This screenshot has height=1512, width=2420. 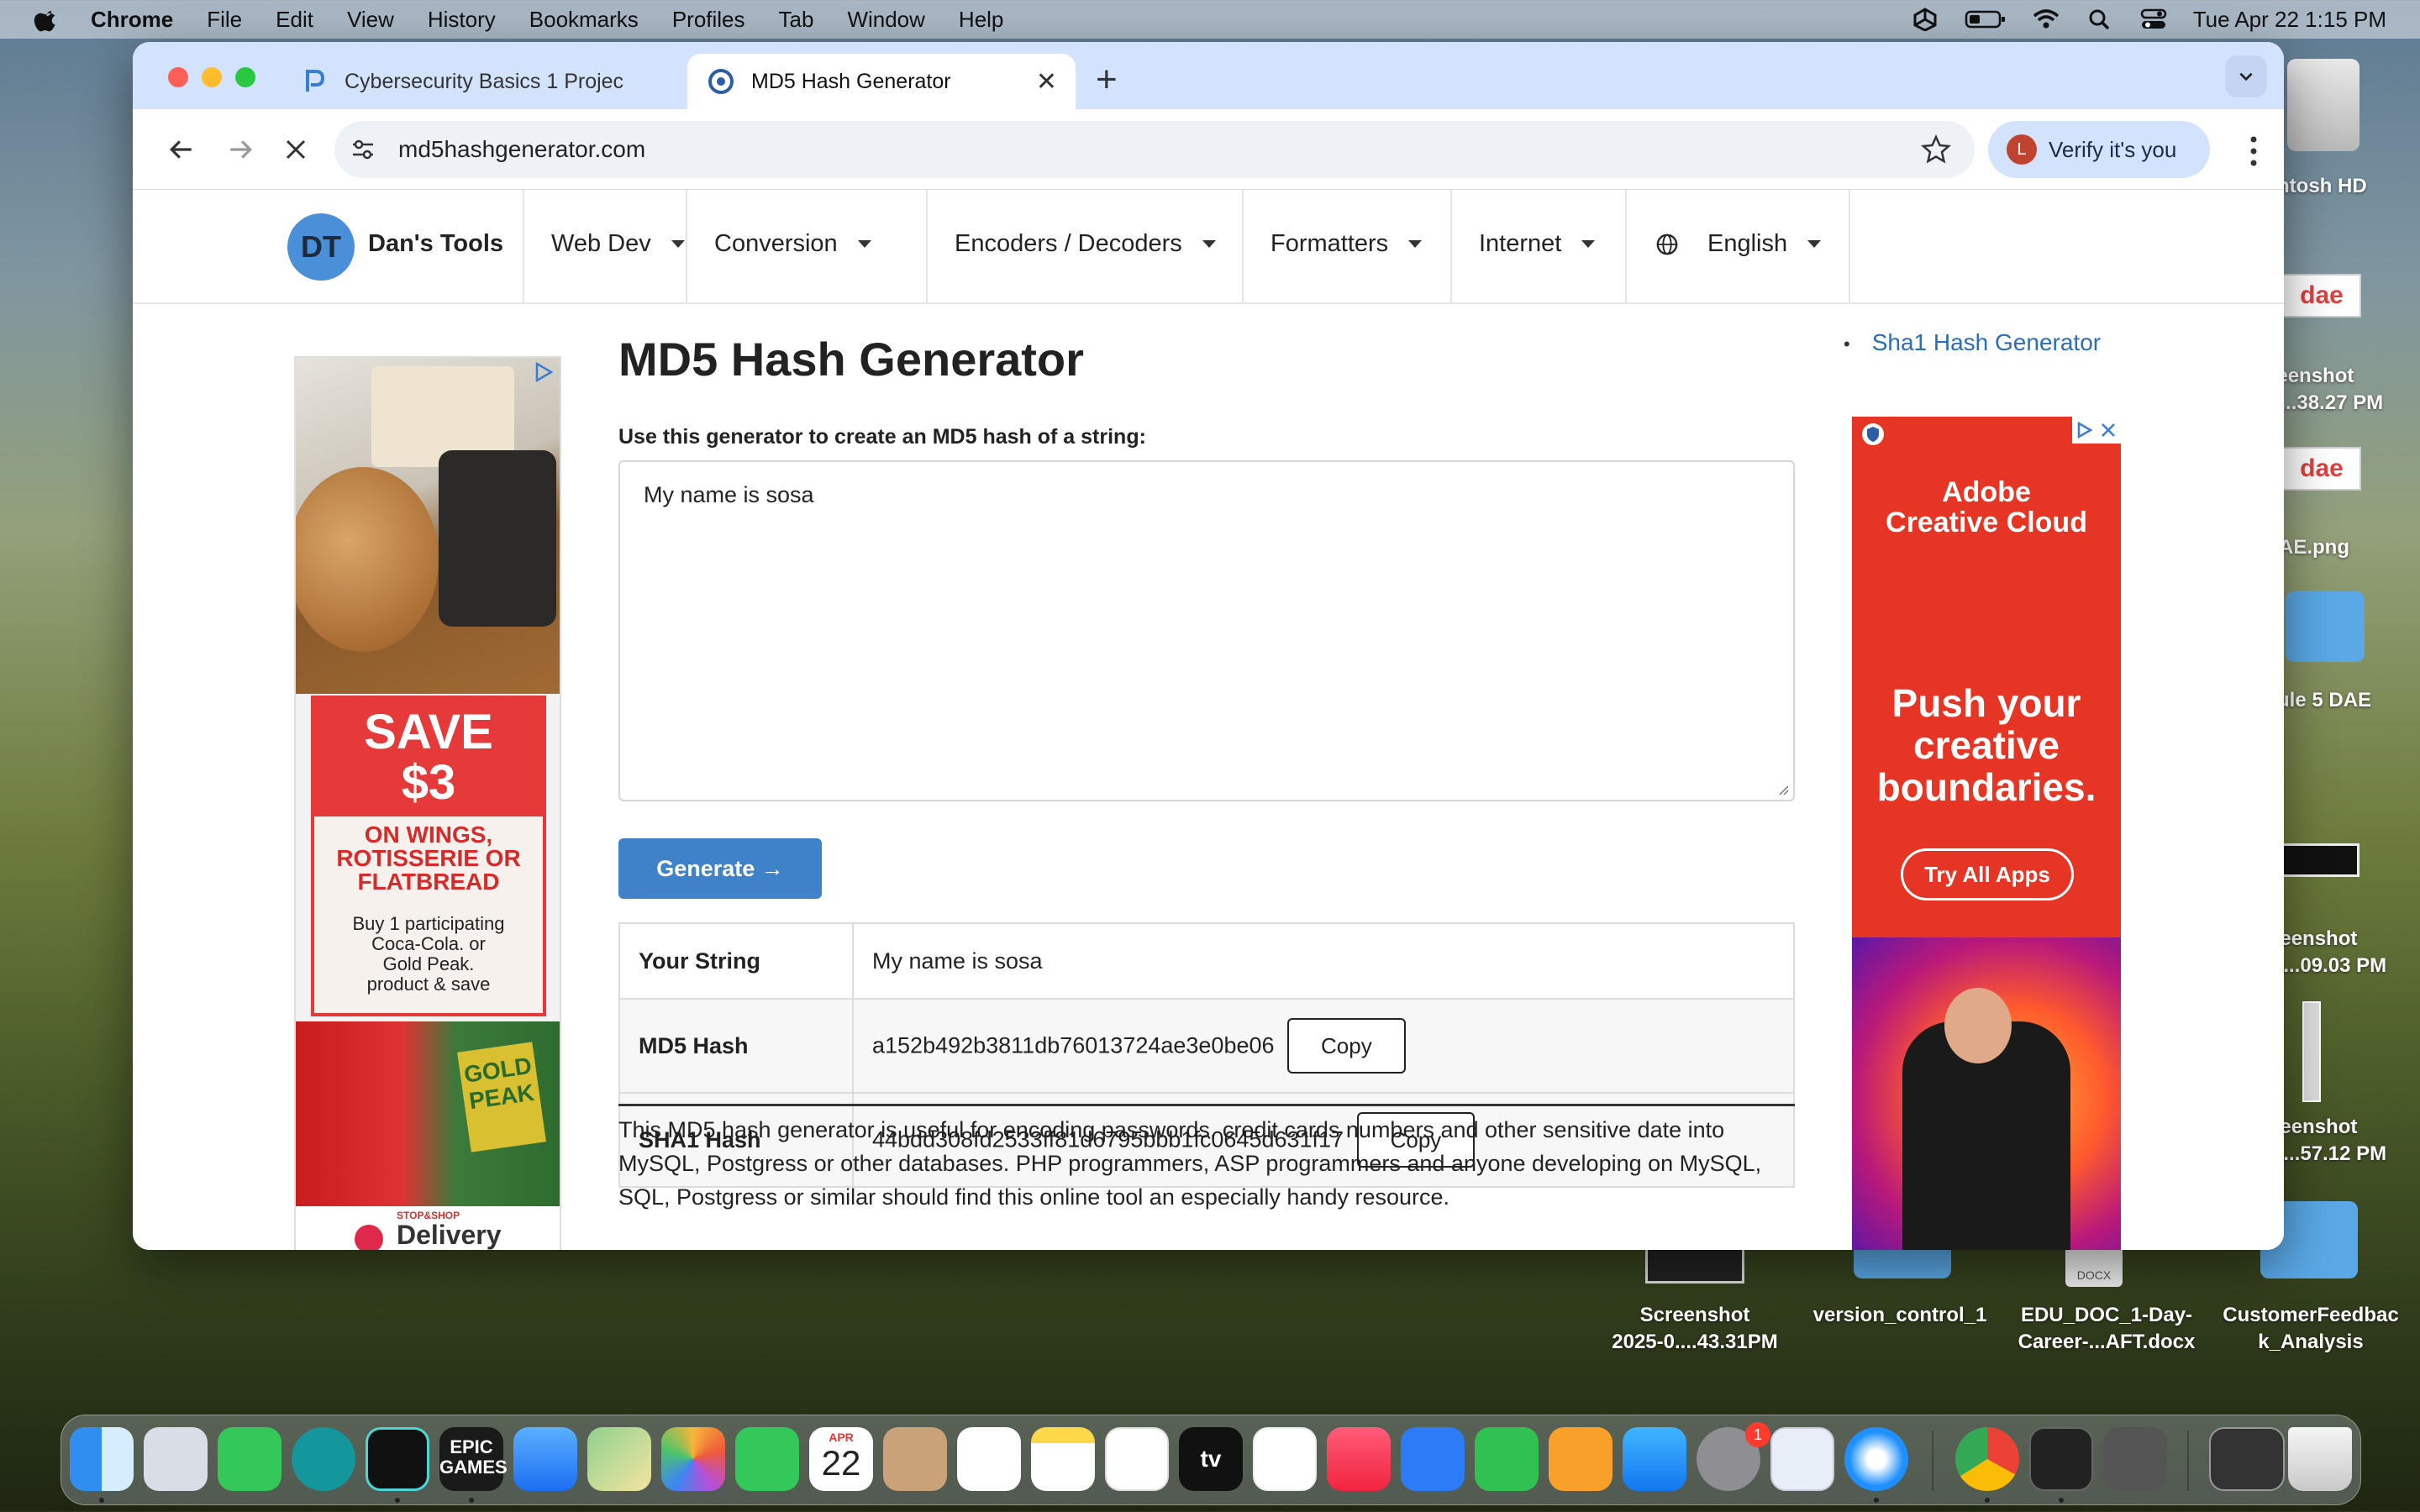 I want to click on site-info-tune-icon, so click(x=363, y=149).